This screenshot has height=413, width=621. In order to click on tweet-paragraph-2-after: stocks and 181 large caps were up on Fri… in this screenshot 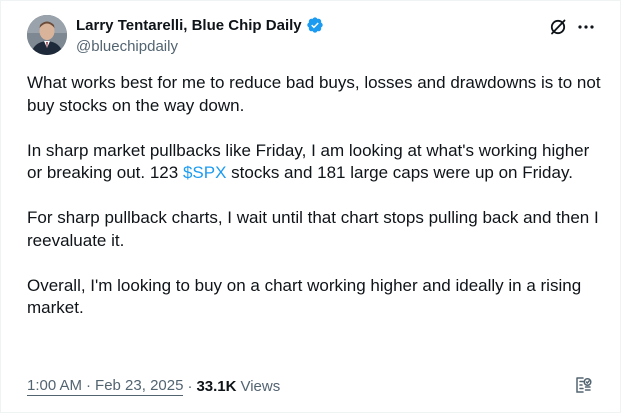, I will do `click(399, 172)`.